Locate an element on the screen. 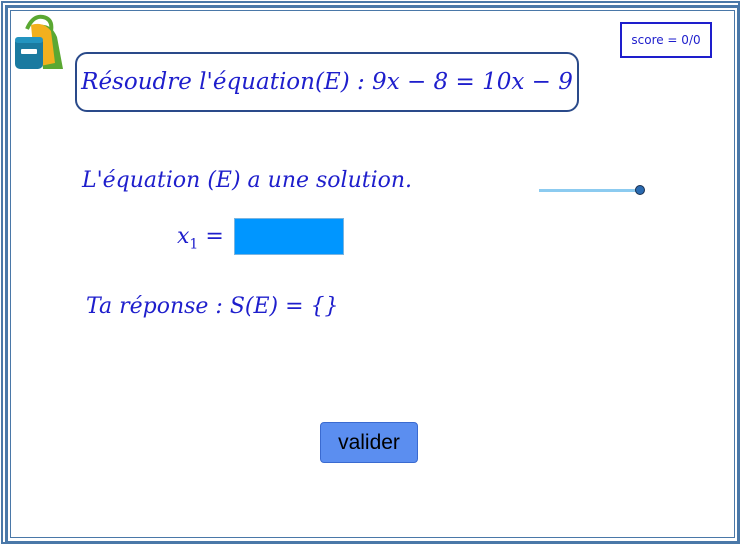 This screenshot has height=548, width=745. score-text: score = 0/0 is located at coordinates (666, 40).